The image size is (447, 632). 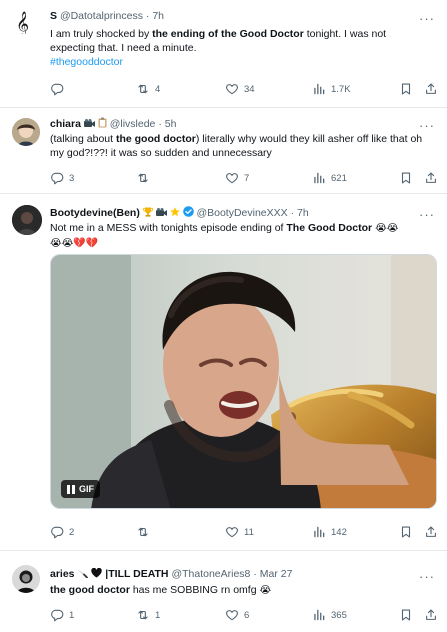 I want to click on user-handle: @ThatoneAries8, so click(x=210, y=574).